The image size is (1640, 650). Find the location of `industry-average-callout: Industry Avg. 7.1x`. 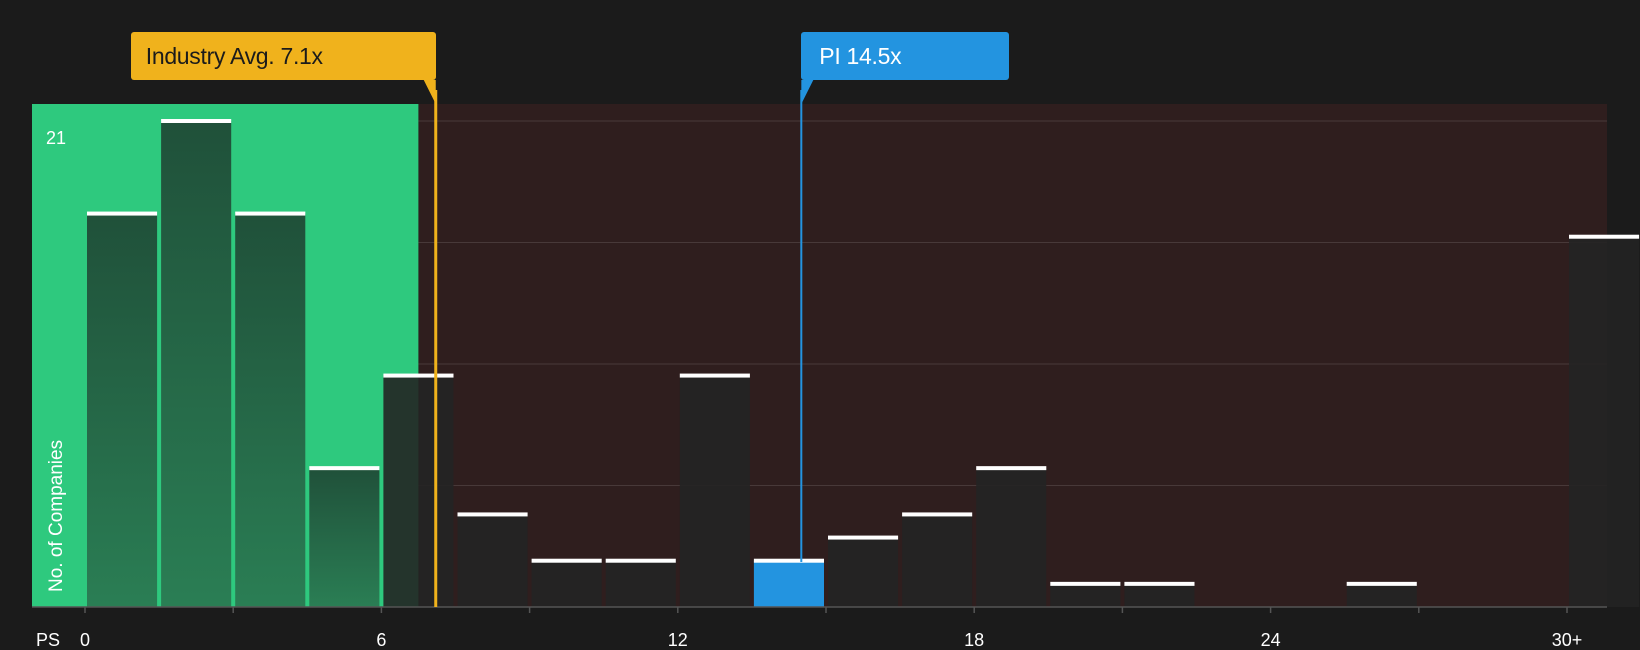

industry-average-callout: Industry Avg. 7.1x is located at coordinates (283, 56).